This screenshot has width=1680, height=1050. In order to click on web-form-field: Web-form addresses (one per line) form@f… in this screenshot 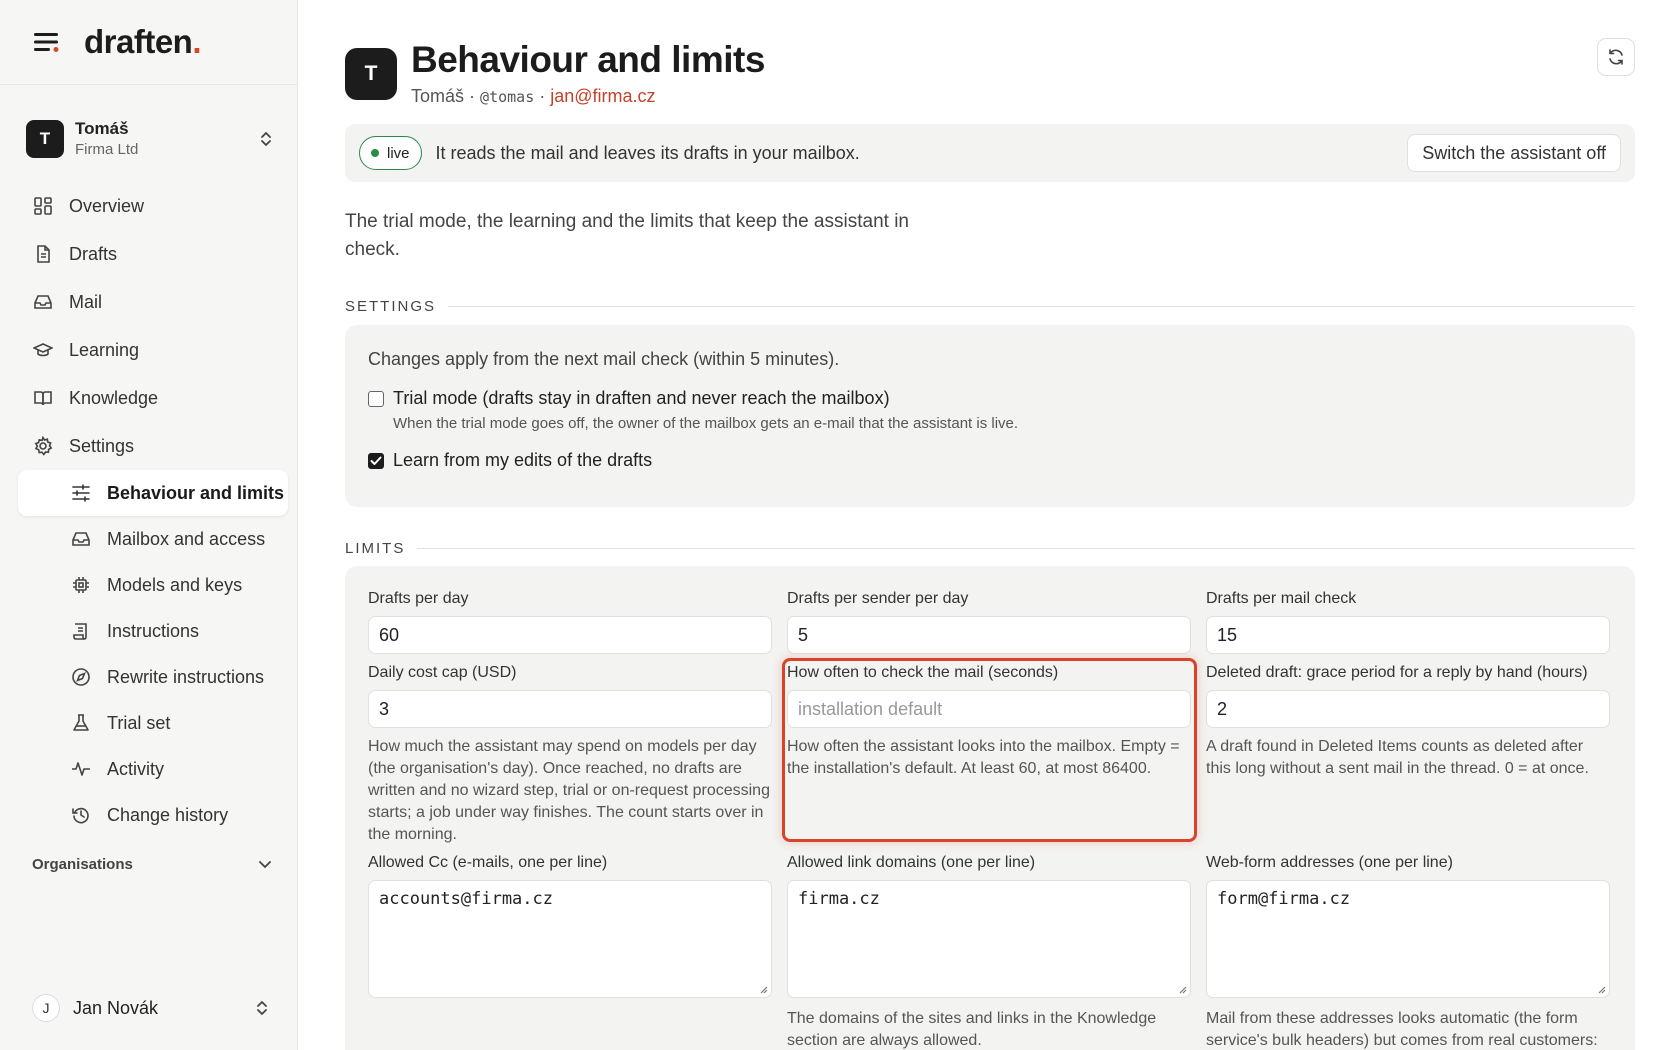, I will do `click(1408, 951)`.